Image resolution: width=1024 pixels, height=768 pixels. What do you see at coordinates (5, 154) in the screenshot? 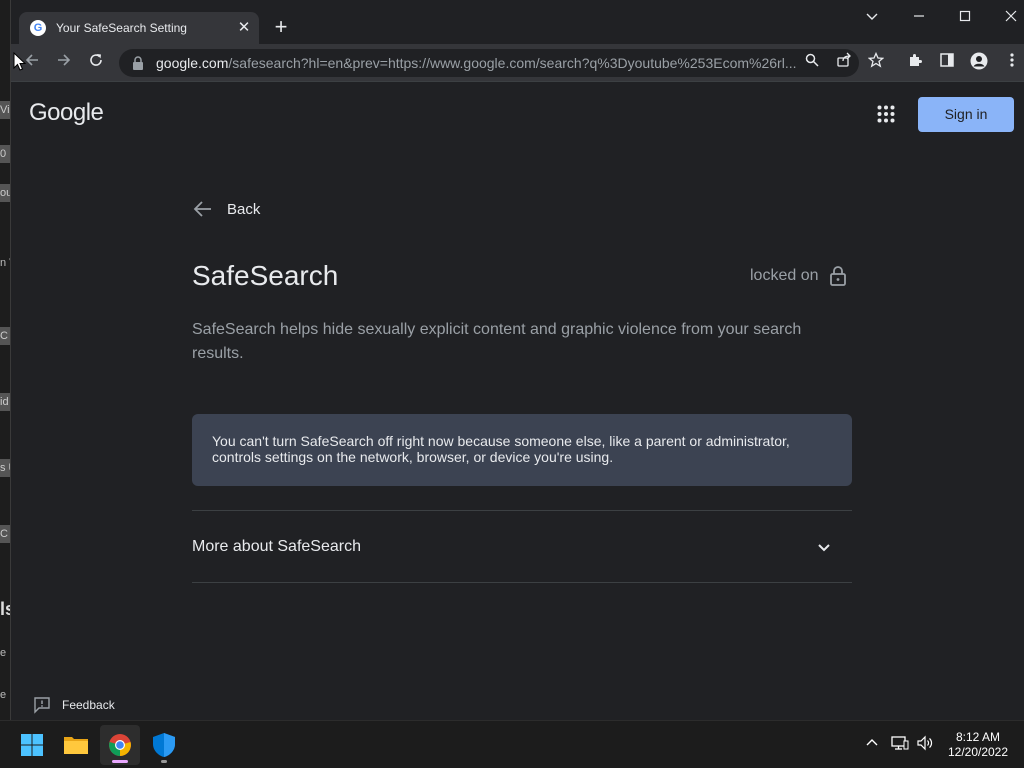
I see `background-fragment: 0` at bounding box center [5, 154].